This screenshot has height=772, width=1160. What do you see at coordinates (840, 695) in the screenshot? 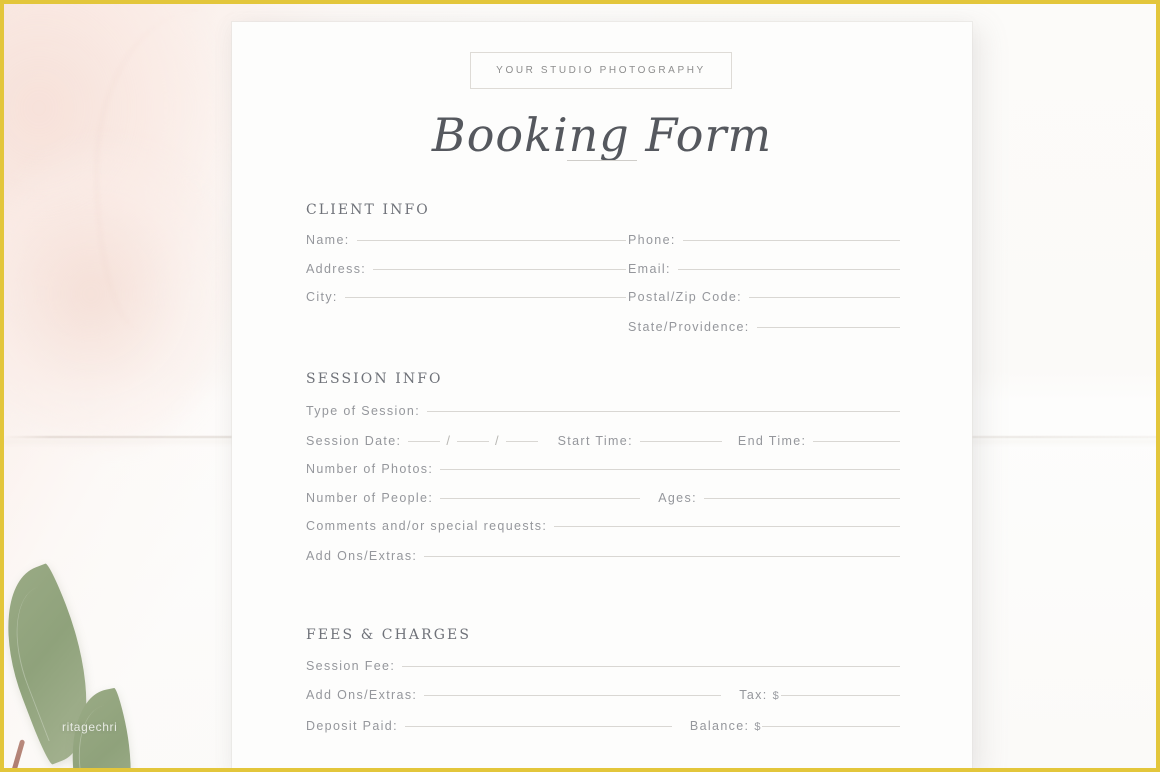
I see `write-line-tax` at bounding box center [840, 695].